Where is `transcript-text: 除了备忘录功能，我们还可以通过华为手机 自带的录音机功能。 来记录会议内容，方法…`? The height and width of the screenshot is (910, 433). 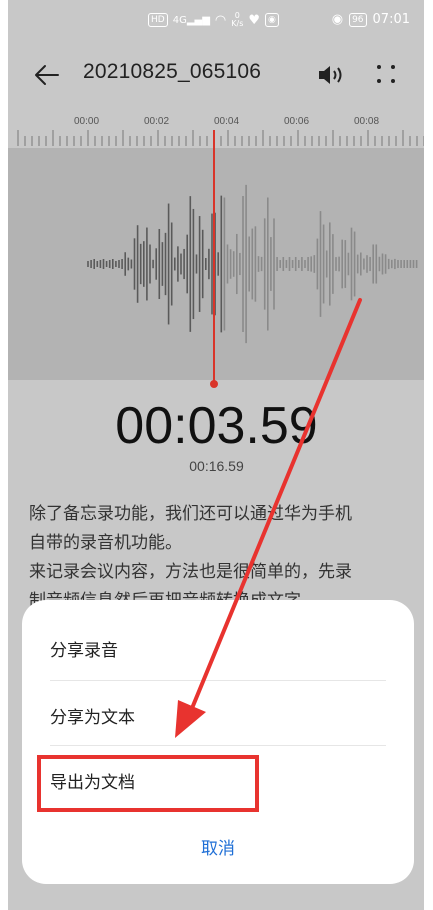
transcript-text: 除了备忘录功能，我们还可以通过华为手机 自带的录音机功能。 来记录会议内容，方法… is located at coordinates (215, 558).